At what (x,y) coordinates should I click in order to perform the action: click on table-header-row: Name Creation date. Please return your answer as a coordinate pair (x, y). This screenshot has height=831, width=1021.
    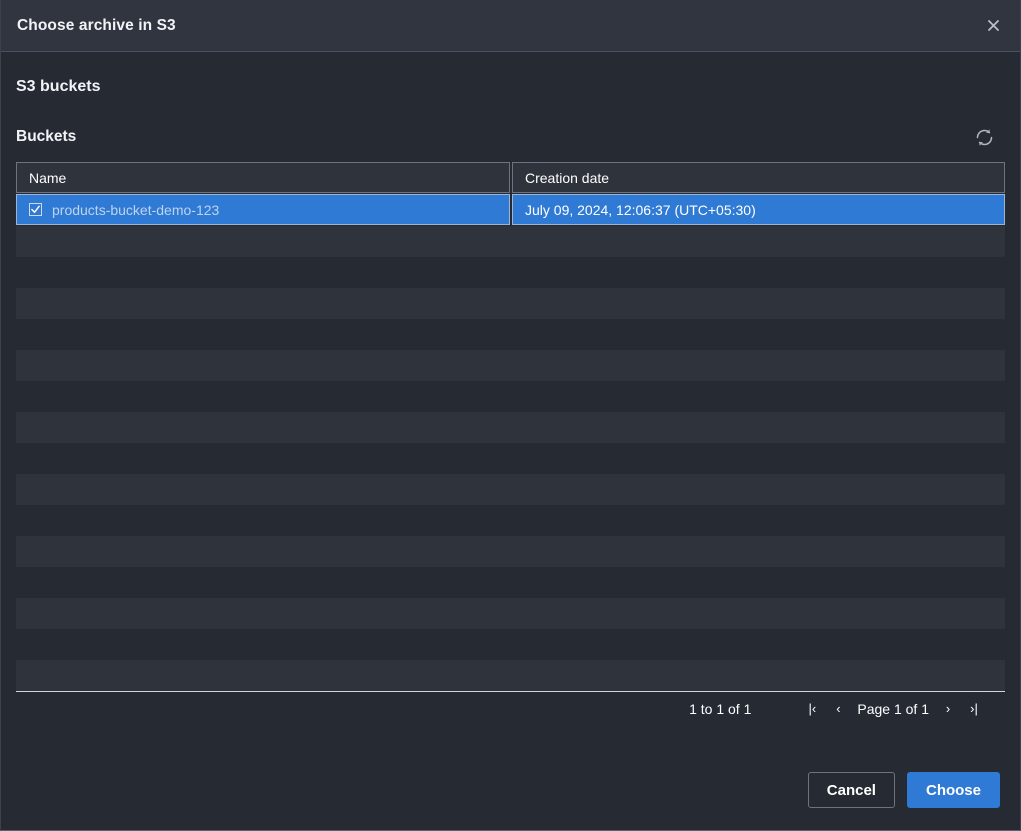
    Looking at the image, I should click on (510, 177).